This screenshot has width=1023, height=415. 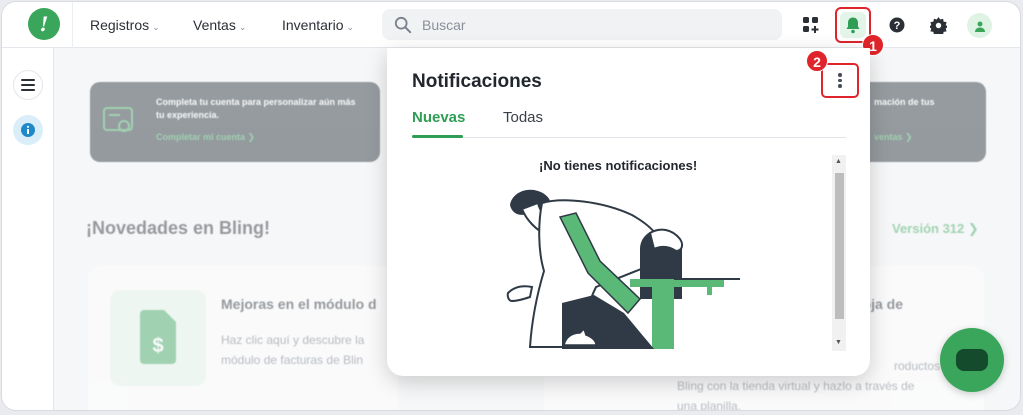 What do you see at coordinates (72, 25) in the screenshot?
I see `divider` at bounding box center [72, 25].